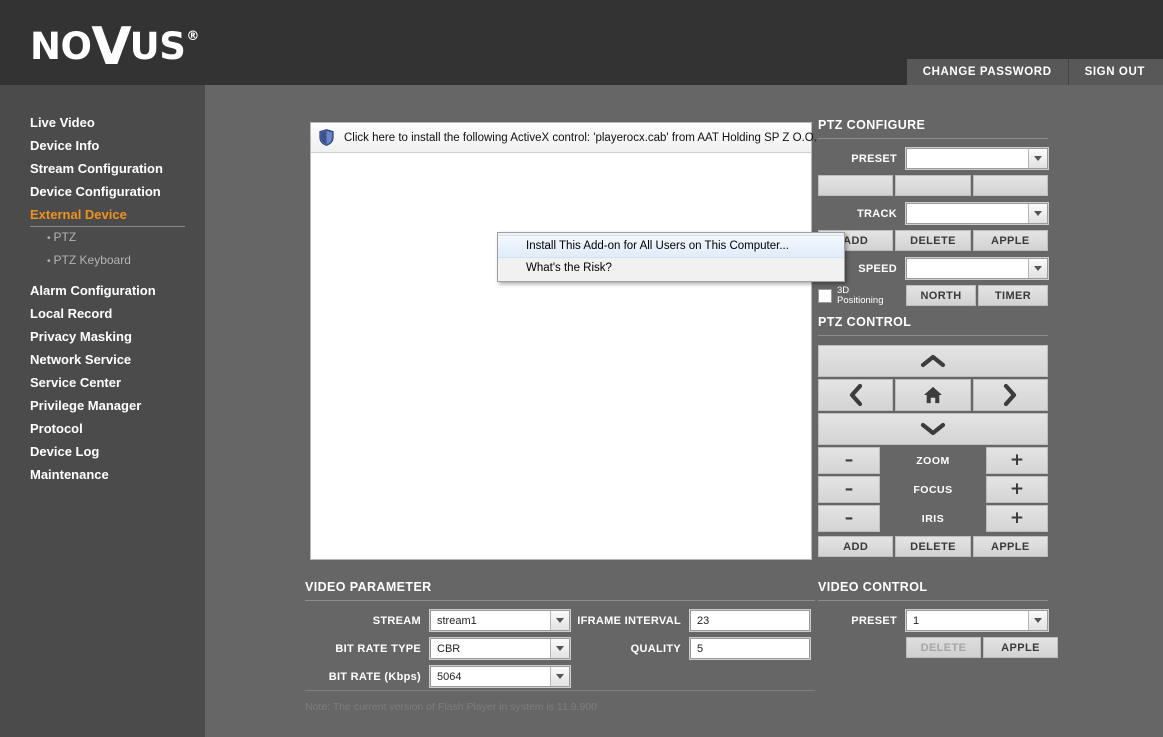 This screenshot has width=1163, height=737. What do you see at coordinates (102, 451) in the screenshot?
I see `sidebar-item-device-log: Device Log` at bounding box center [102, 451].